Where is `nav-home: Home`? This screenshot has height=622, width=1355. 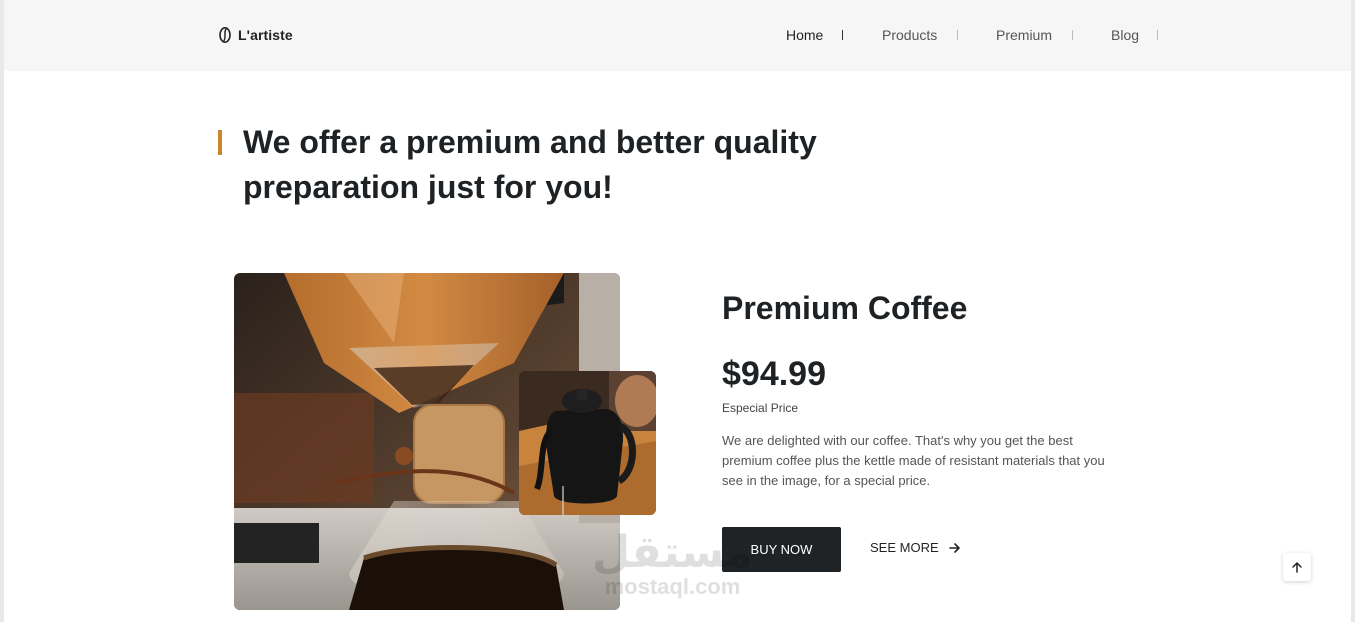
nav-home: Home is located at coordinates (804, 35).